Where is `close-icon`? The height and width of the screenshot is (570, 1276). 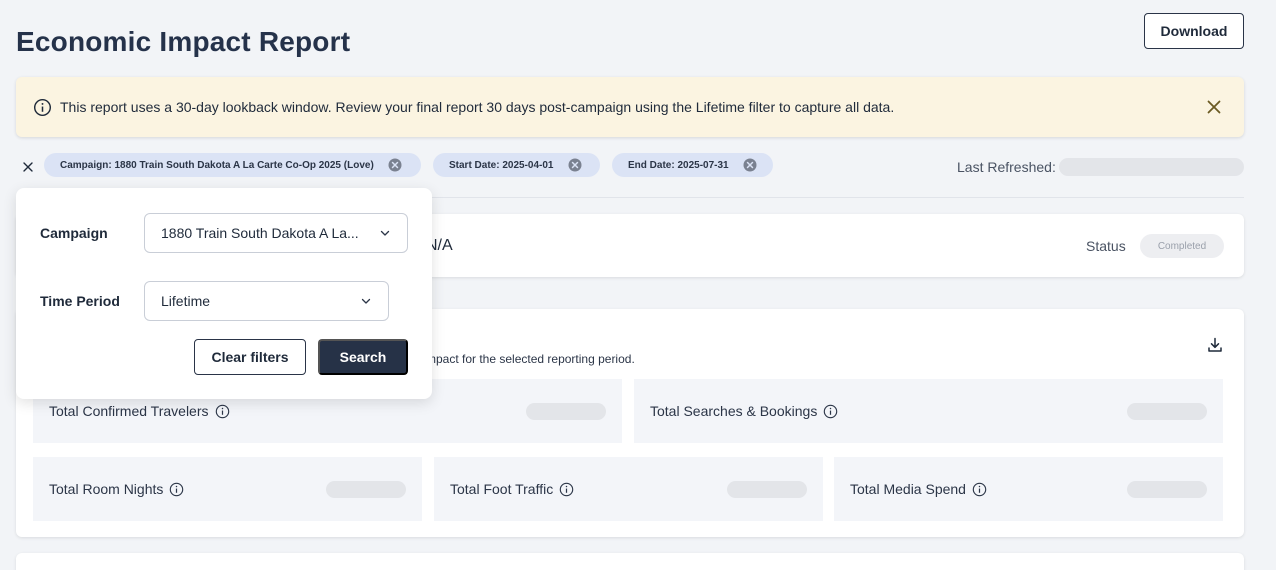 close-icon is located at coordinates (1214, 107).